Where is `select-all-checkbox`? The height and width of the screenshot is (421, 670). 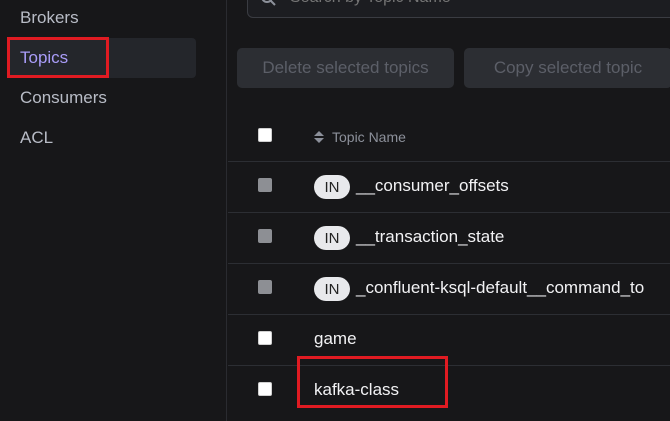
select-all-checkbox is located at coordinates (265, 135).